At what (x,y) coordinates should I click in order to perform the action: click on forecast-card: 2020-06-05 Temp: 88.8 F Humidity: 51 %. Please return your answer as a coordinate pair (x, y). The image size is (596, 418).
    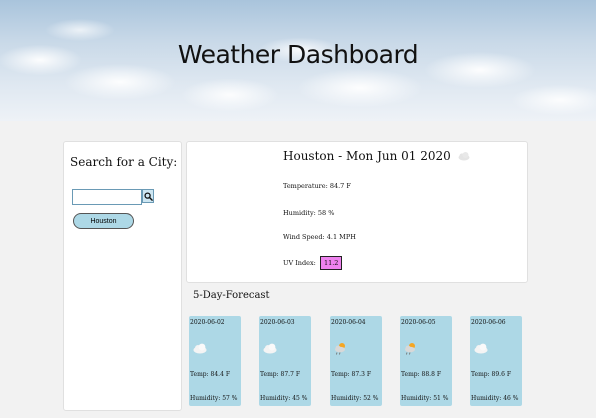
    Looking at the image, I should click on (426, 361).